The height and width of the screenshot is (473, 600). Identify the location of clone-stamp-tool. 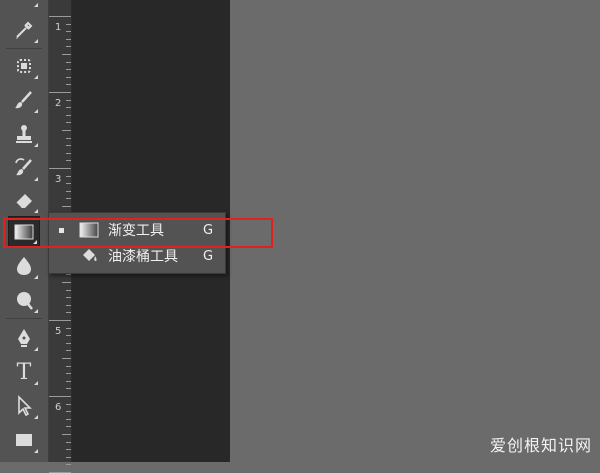
(24, 134).